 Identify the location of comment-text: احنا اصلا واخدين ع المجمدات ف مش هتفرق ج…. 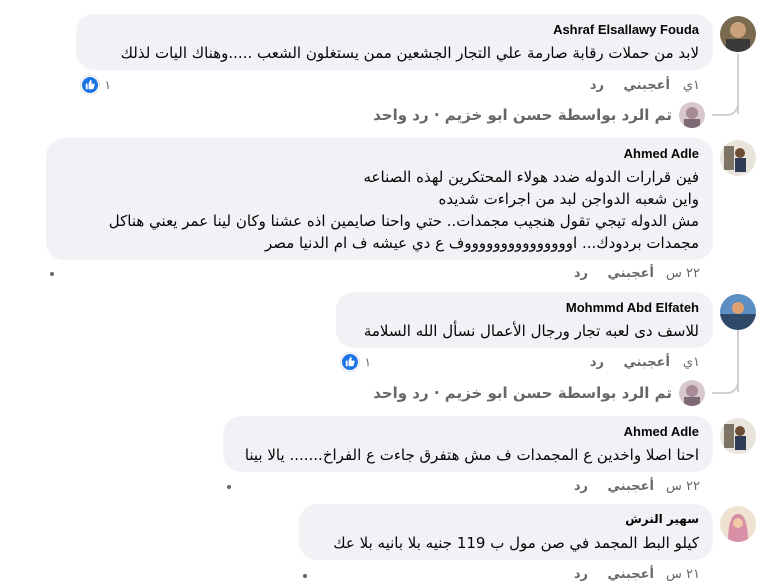
(467, 455).